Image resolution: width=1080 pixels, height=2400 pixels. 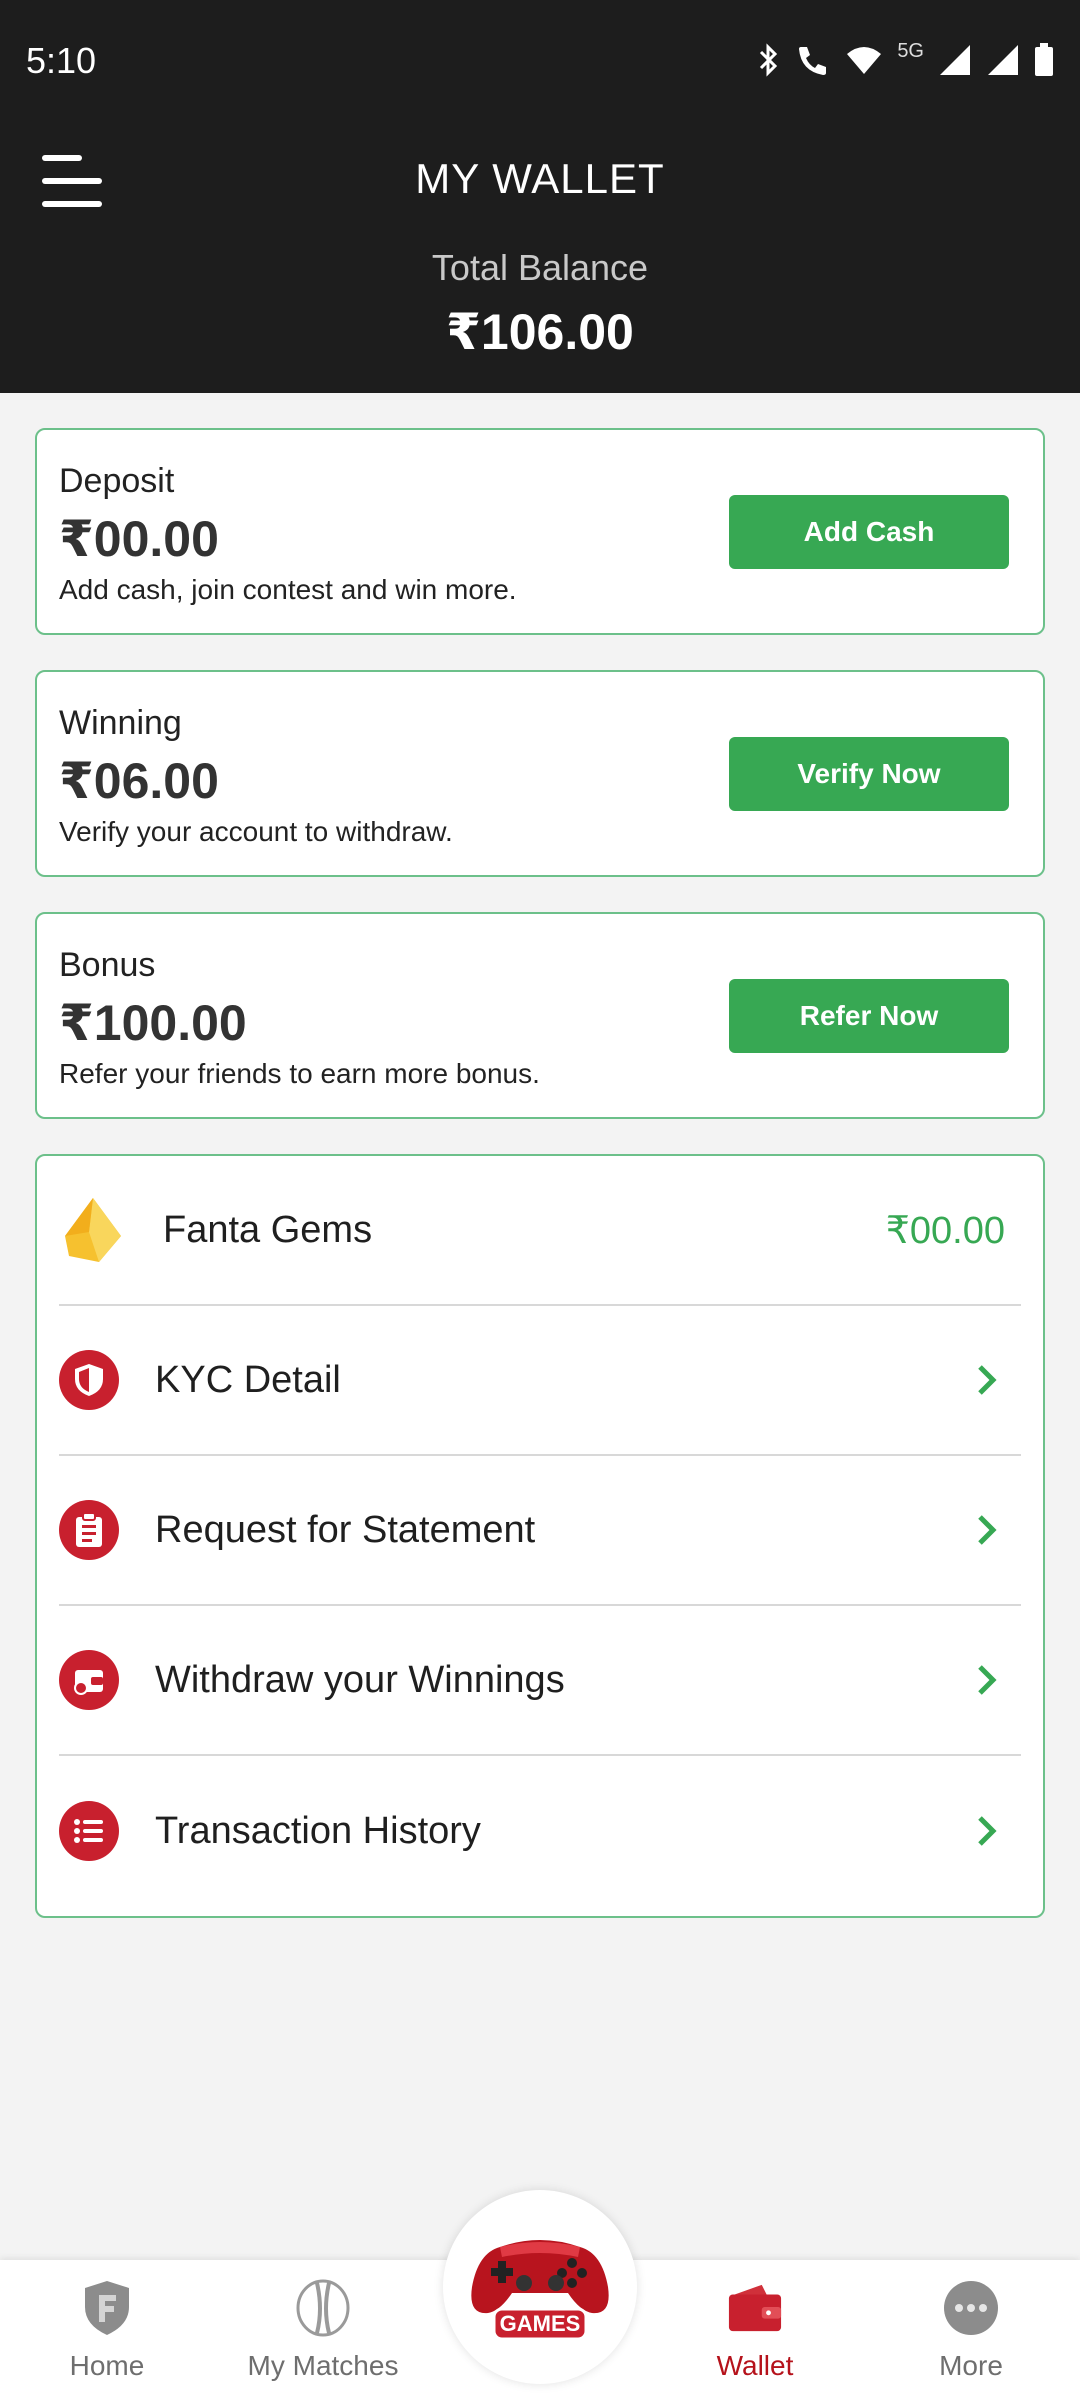 I want to click on home-shield-icon, so click(x=107, y=2308).